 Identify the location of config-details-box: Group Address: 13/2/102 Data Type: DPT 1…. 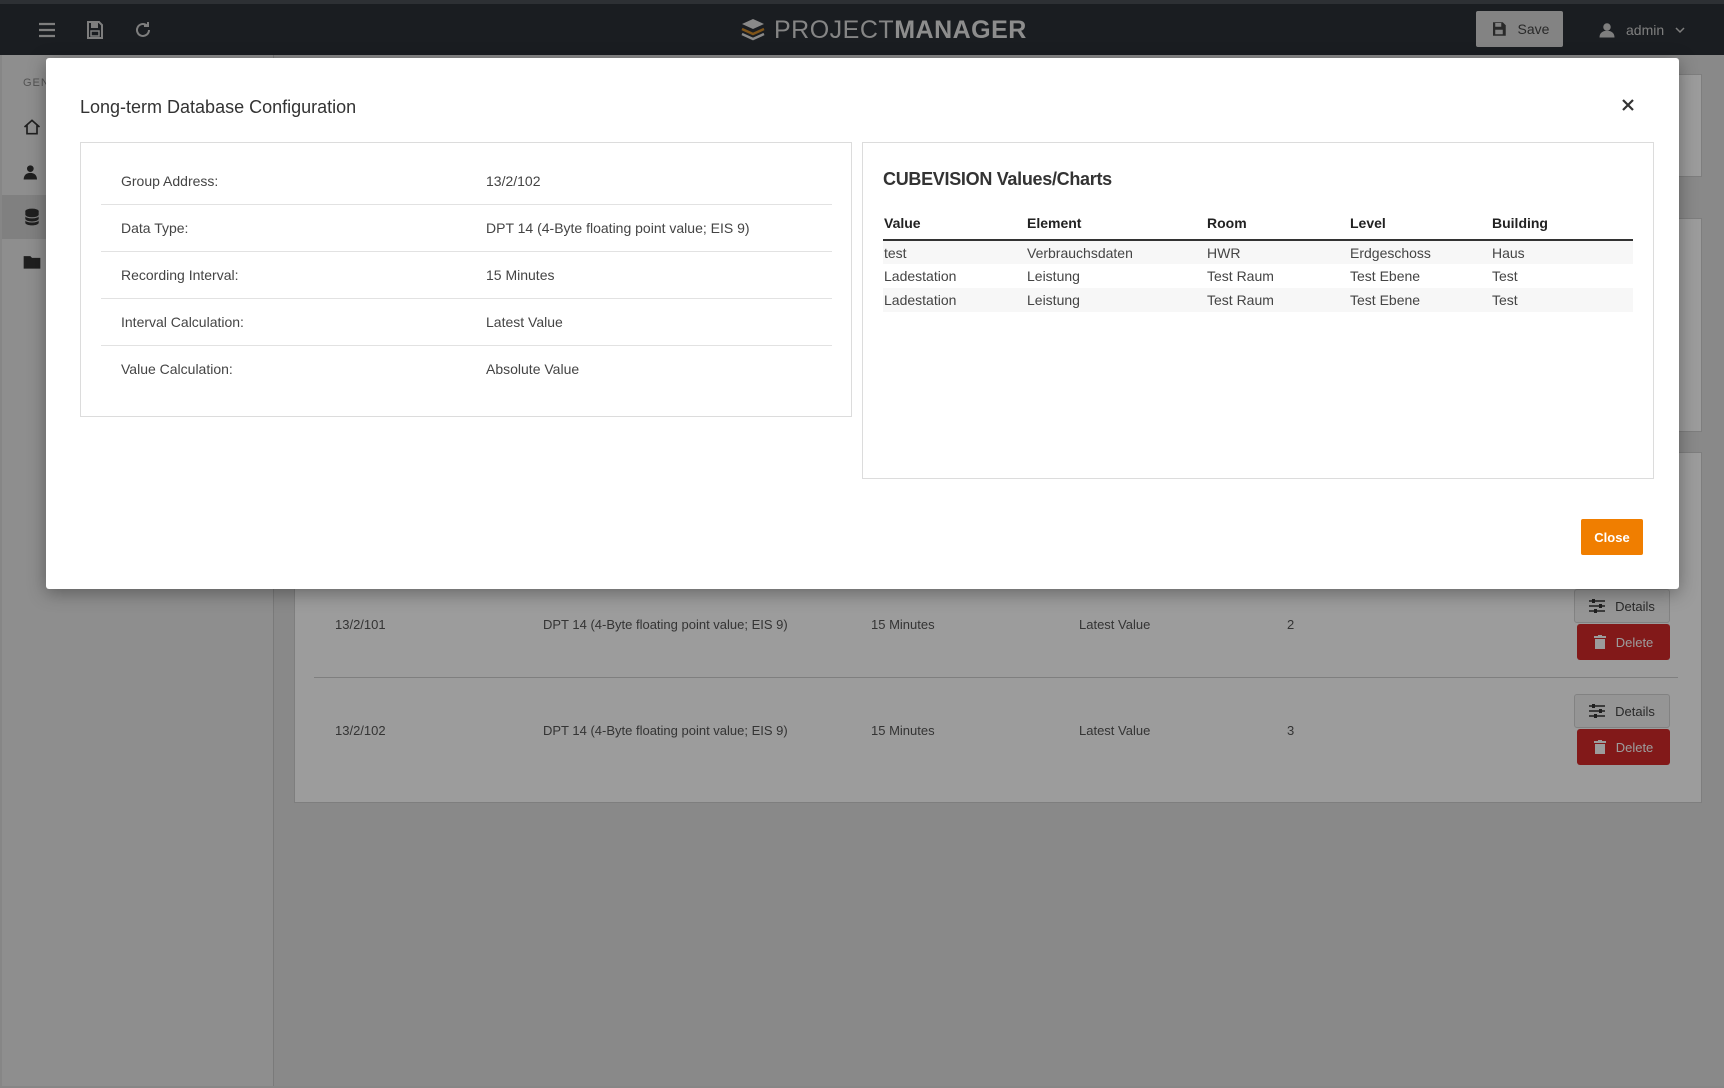
(466, 279).